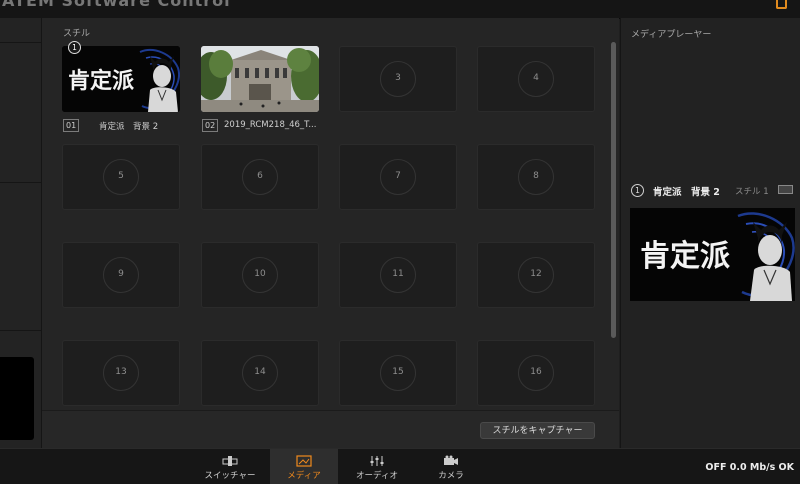 This screenshot has width=800, height=484. I want to click on tab-switcher-label: スイッチャー, so click(230, 476).